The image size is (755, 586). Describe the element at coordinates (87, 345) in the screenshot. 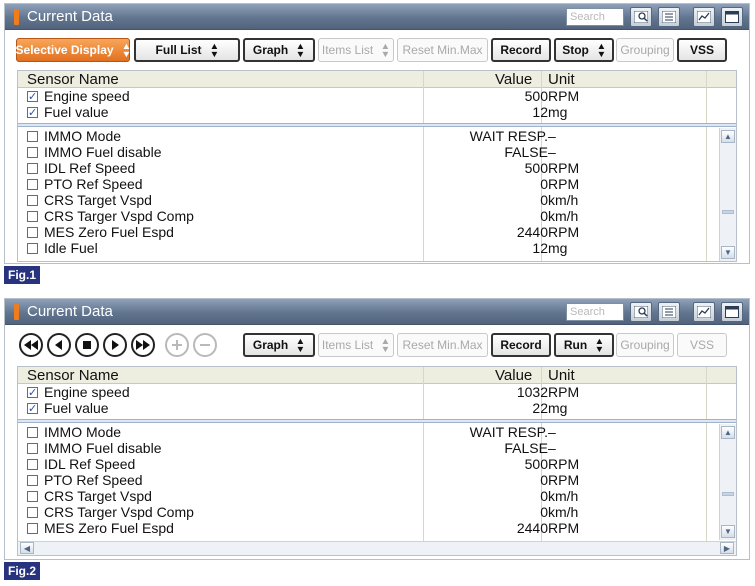

I see `stop-playback-button` at that location.